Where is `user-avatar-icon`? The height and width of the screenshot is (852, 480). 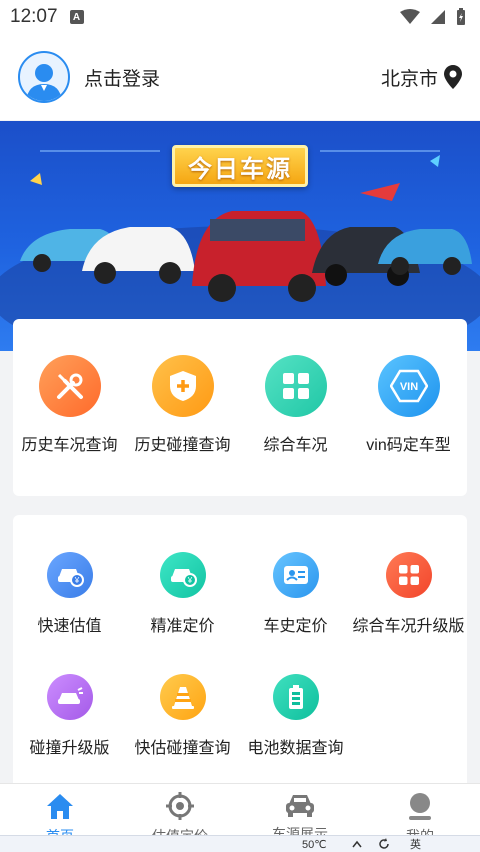
user-avatar-icon is located at coordinates (44, 82).